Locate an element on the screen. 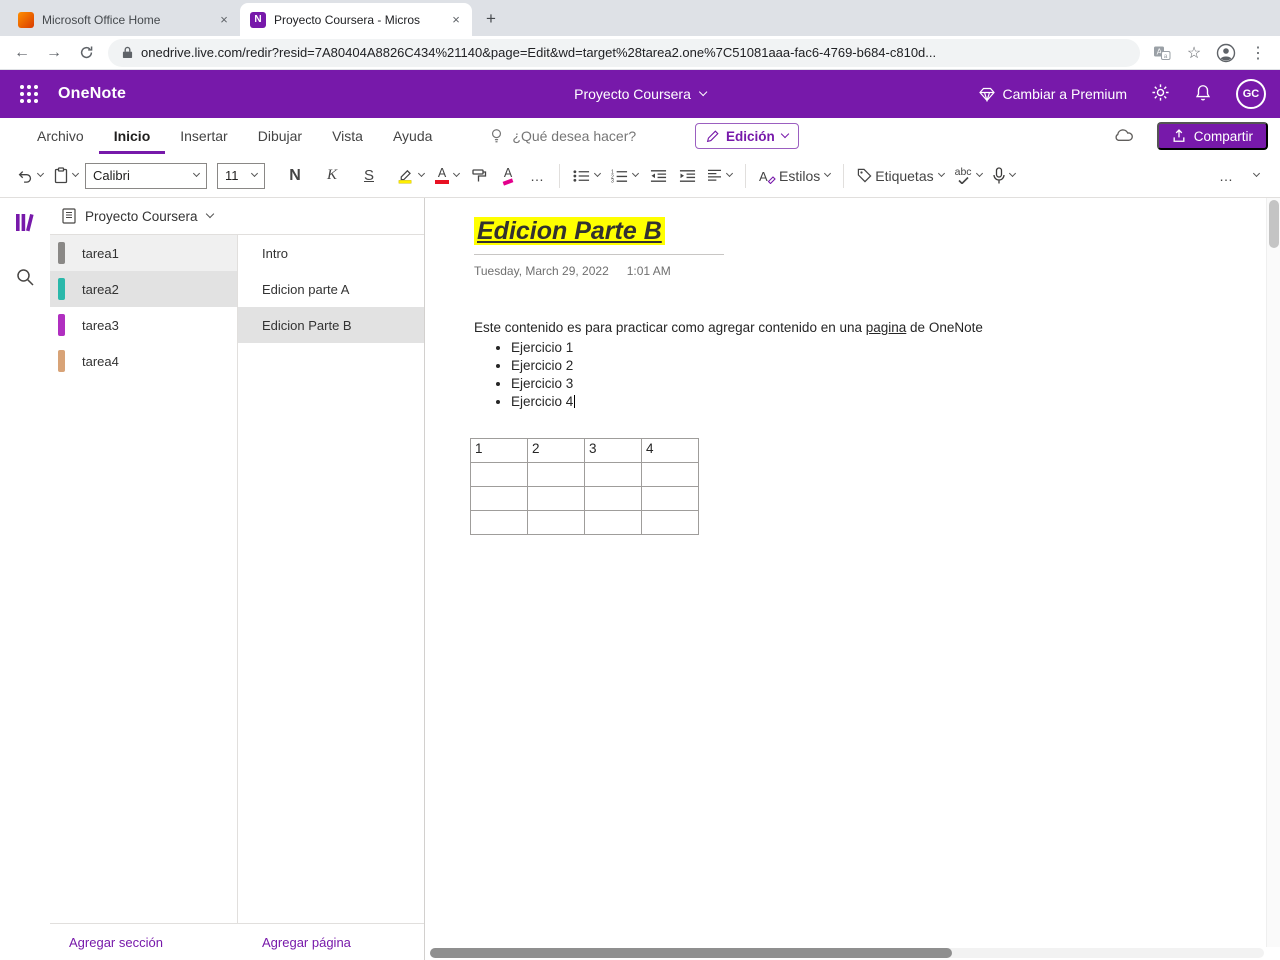 Image resolution: width=1280 pixels, height=960 pixels. horizontal-scrollbar is located at coordinates (847, 953).